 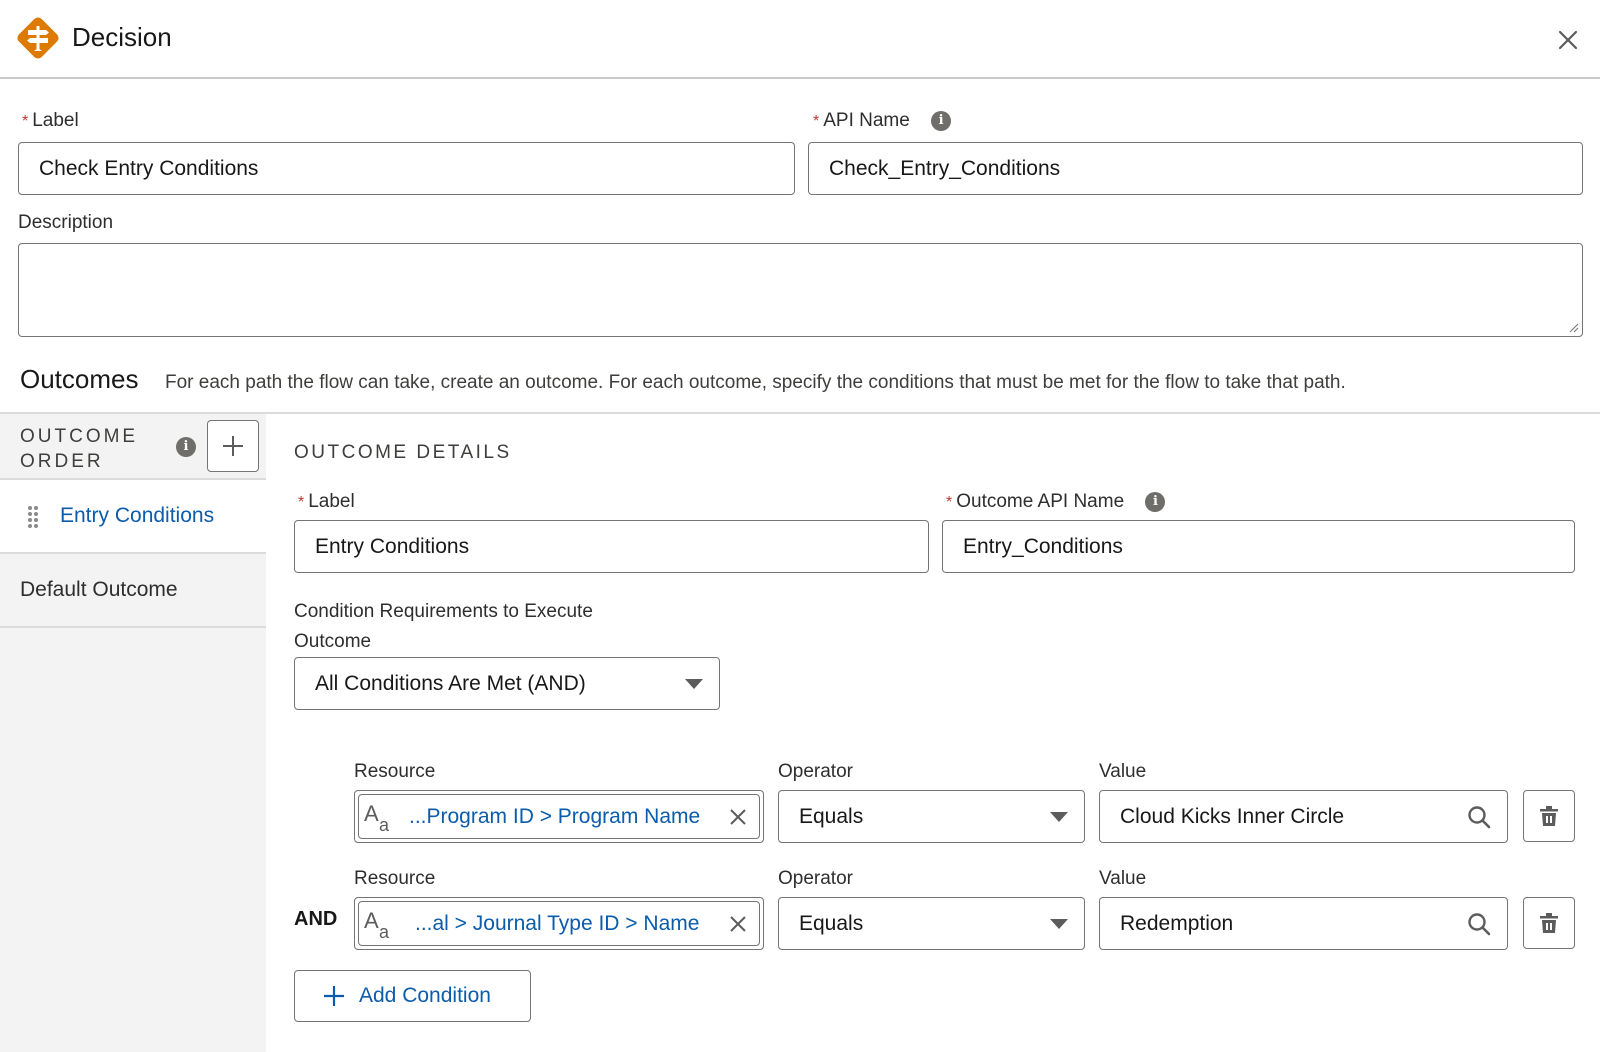 I want to click on label-field-label: * Label, so click(x=50, y=121).